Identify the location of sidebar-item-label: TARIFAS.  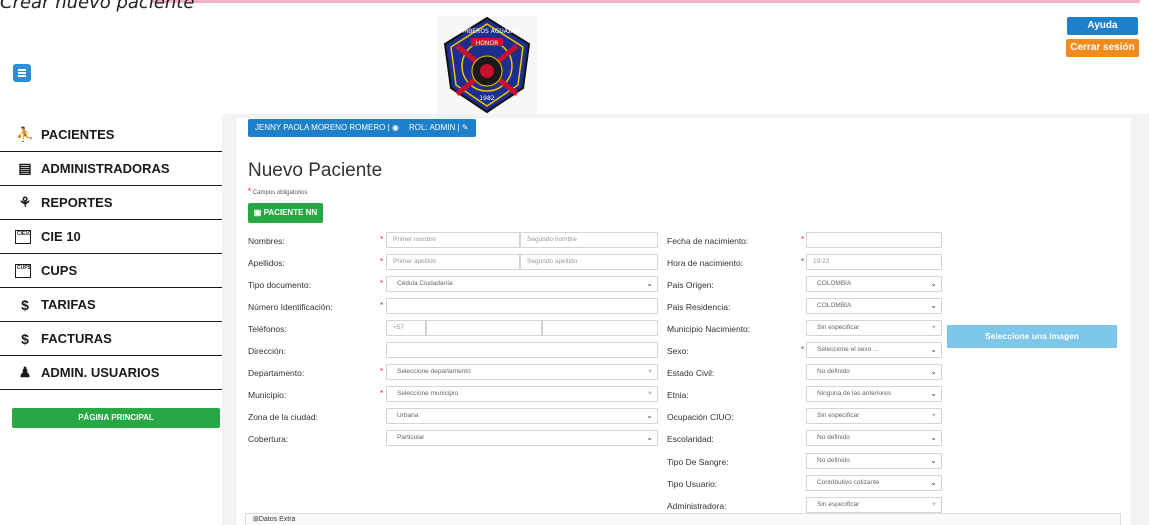
(68, 304).